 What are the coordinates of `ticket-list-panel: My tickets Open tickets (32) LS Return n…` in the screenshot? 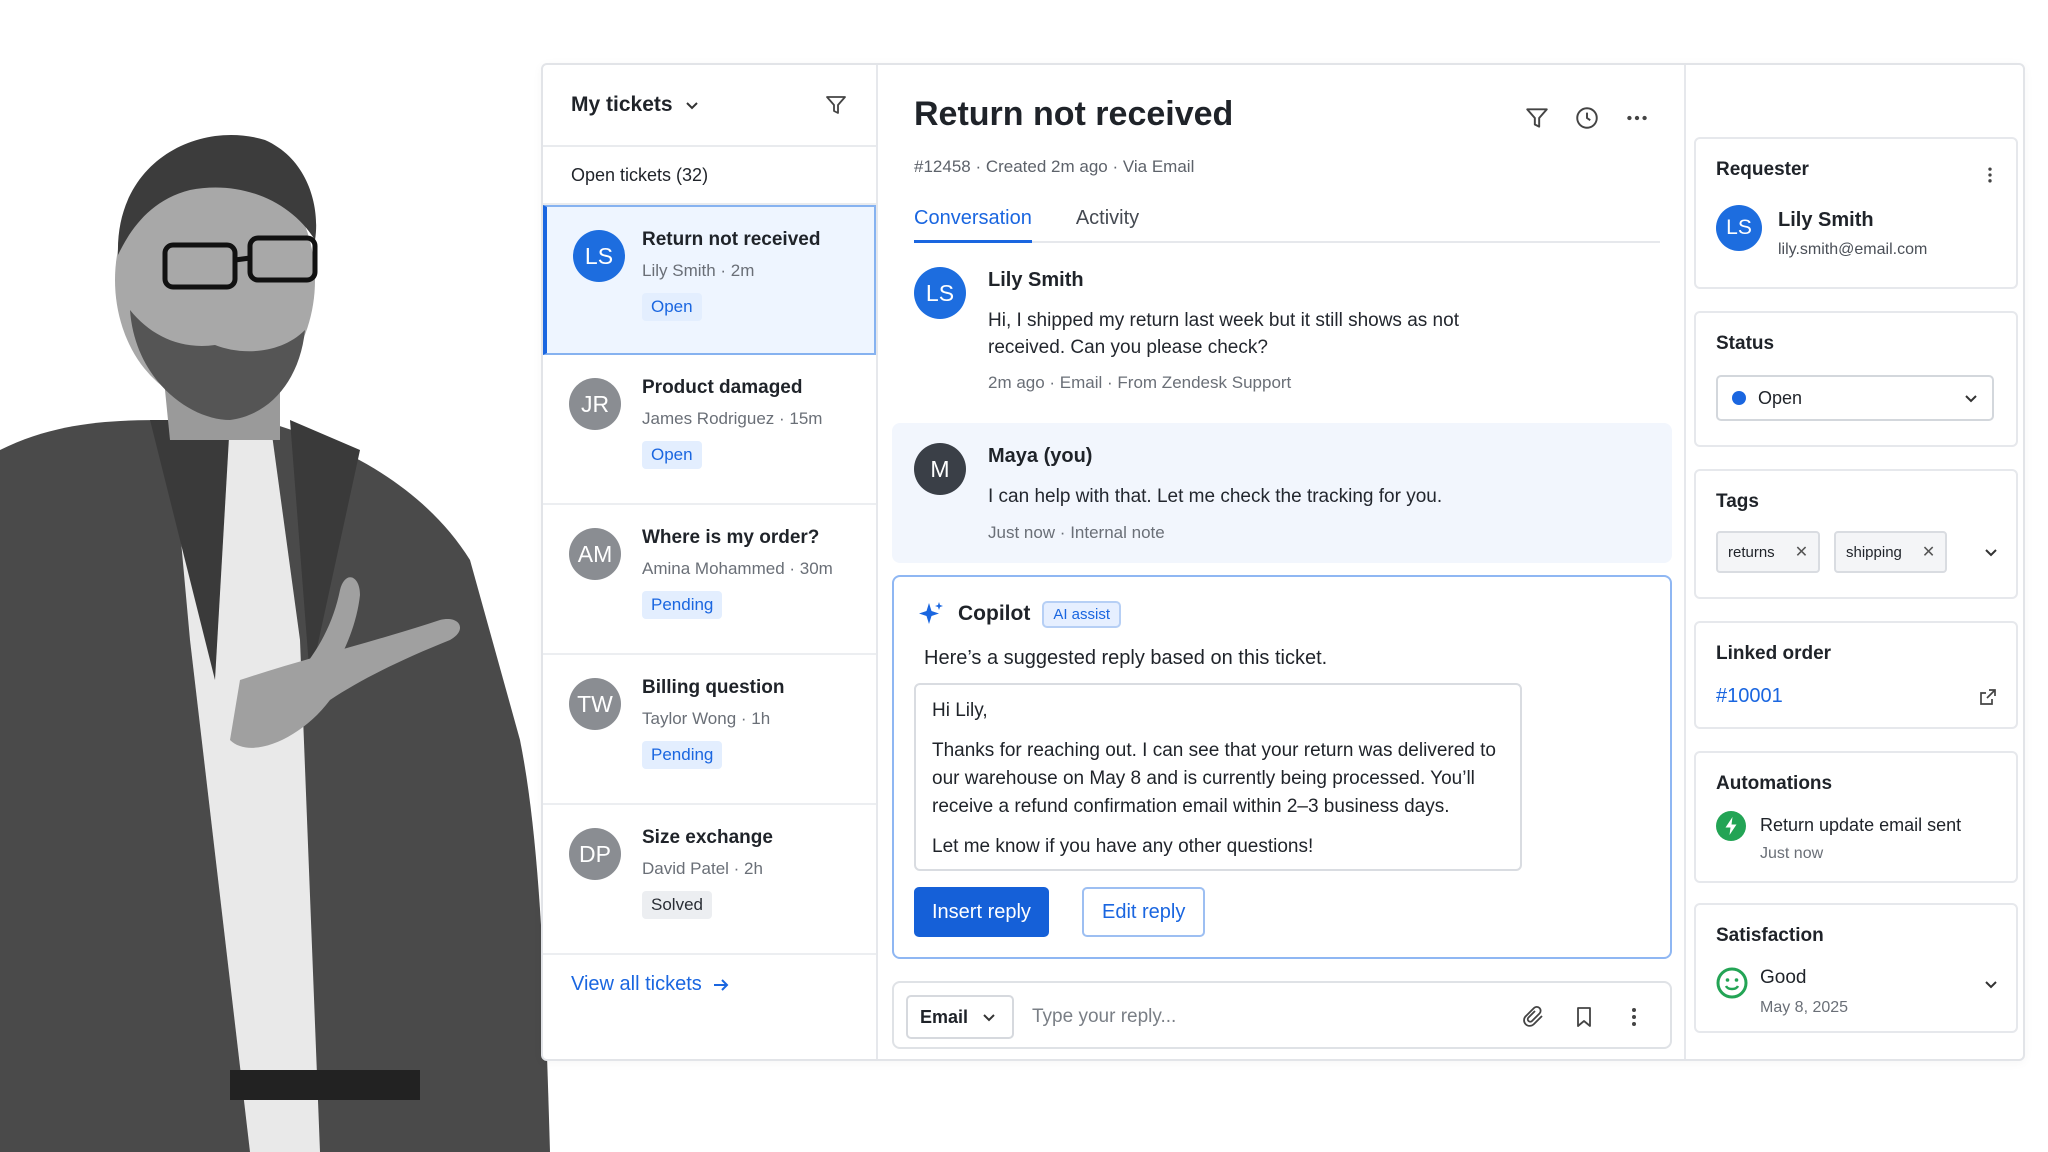 It's located at (710, 562).